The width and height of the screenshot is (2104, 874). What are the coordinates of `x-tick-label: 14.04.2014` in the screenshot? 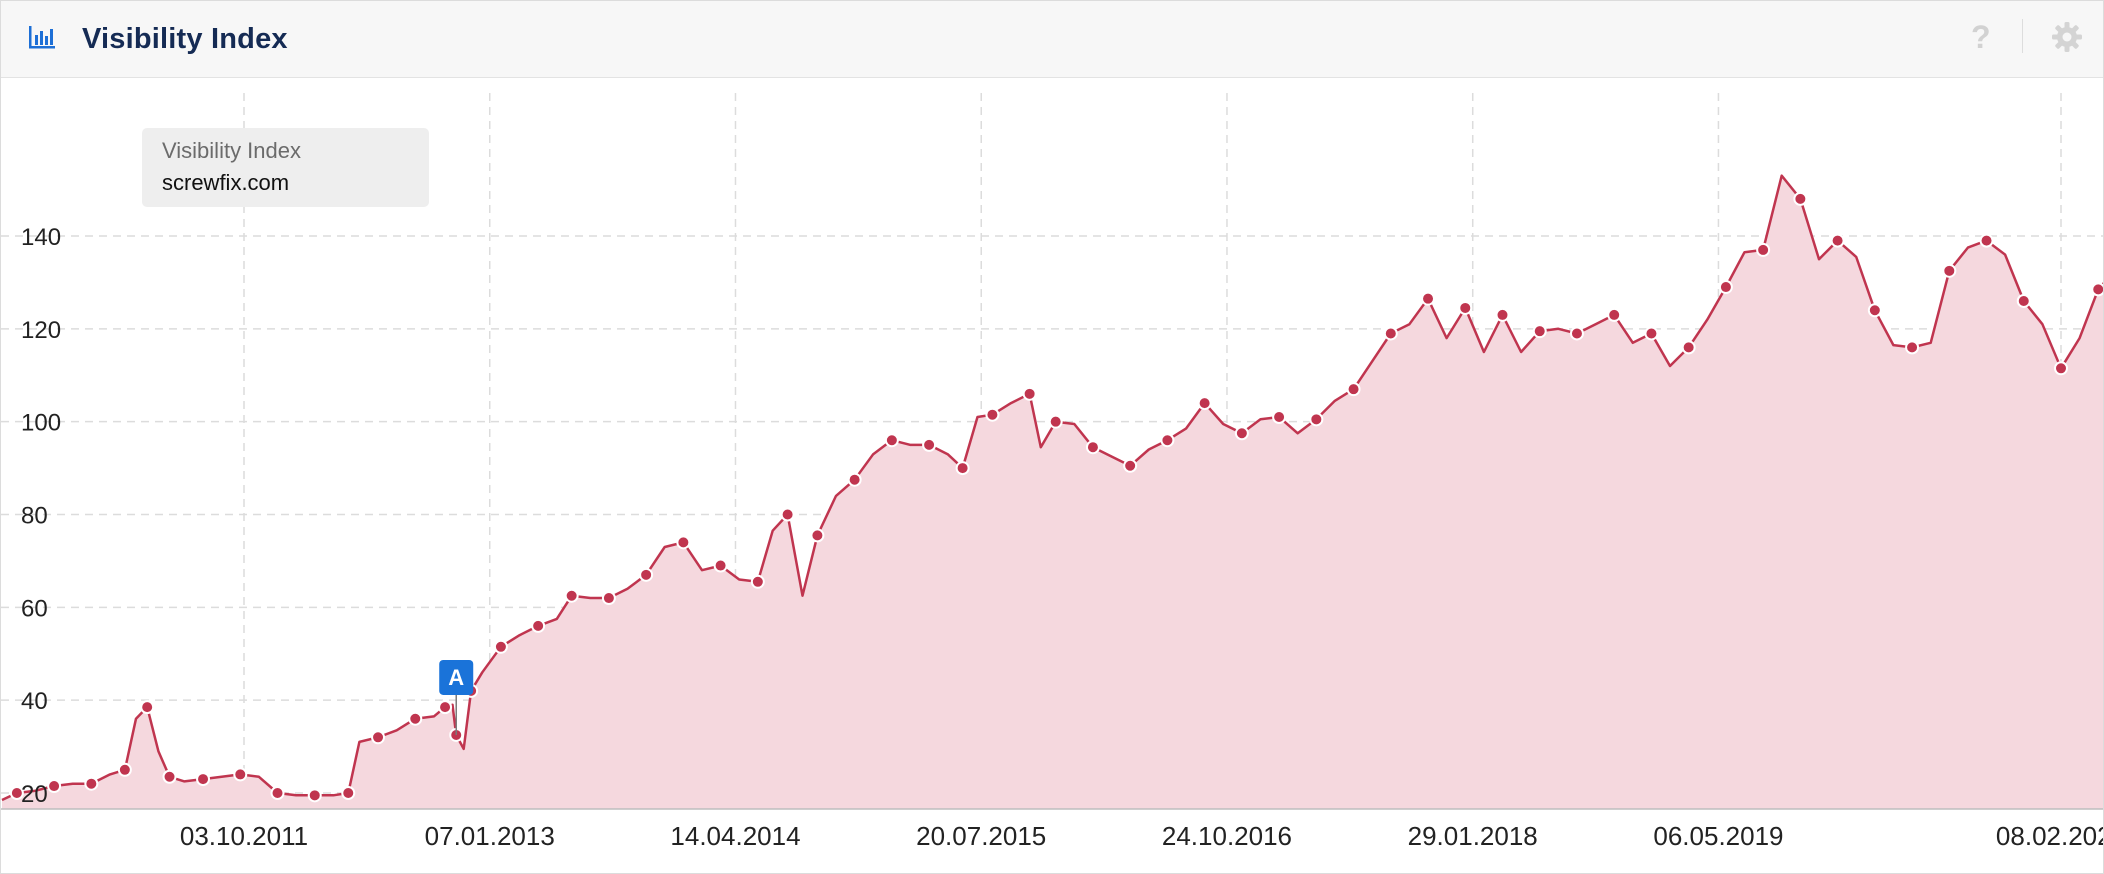 It's located at (735, 836).